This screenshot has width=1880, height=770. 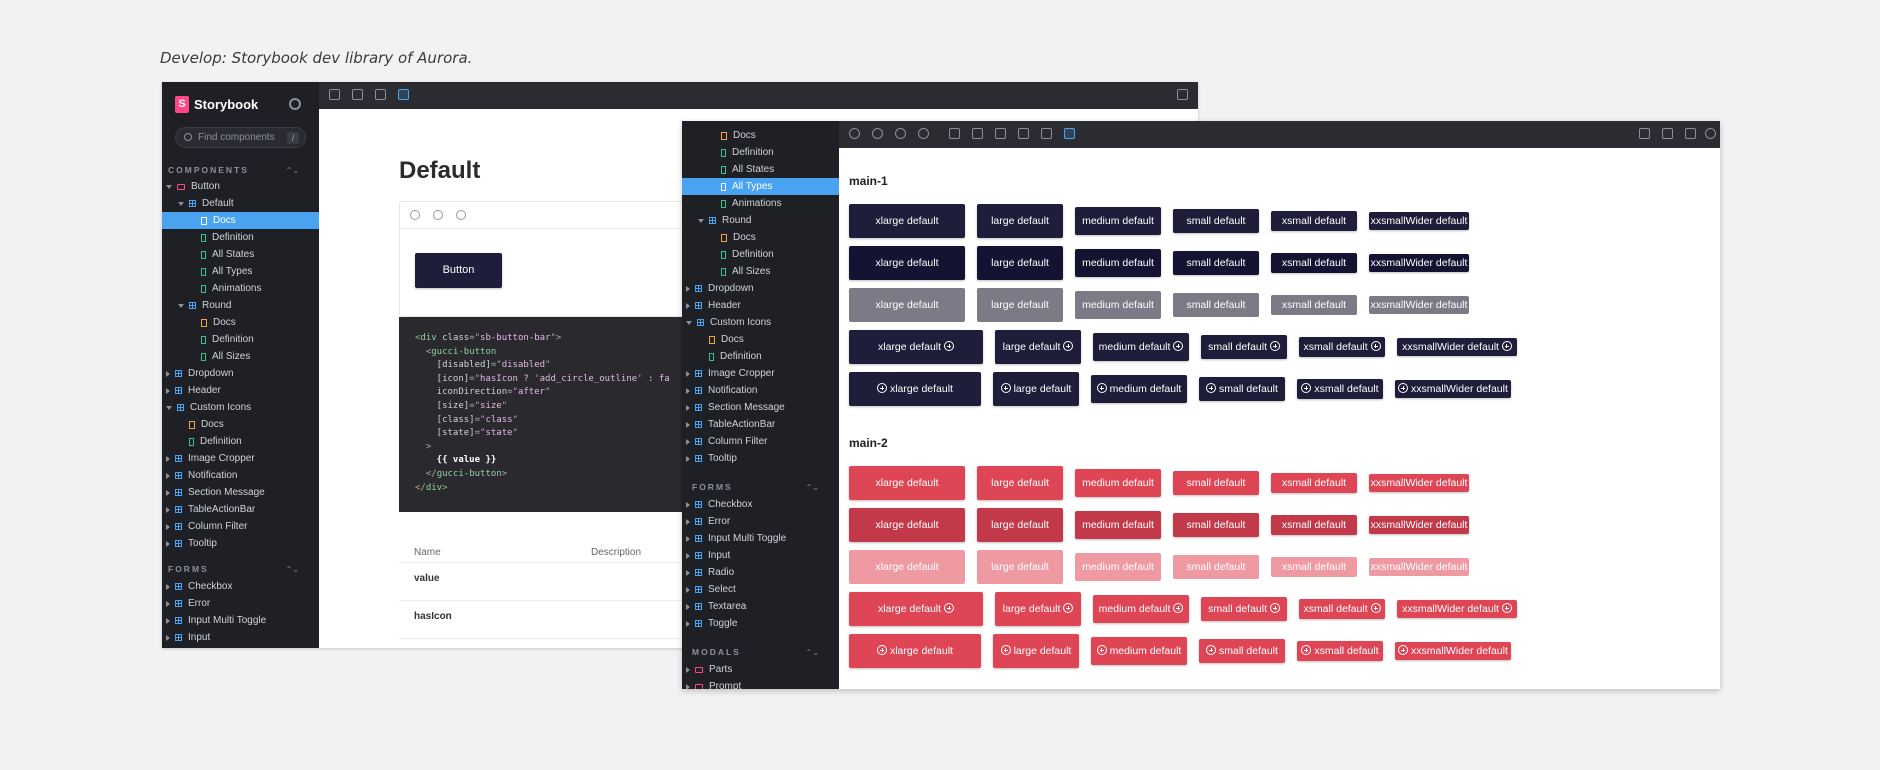 What do you see at coordinates (295, 104) in the screenshot?
I see `gear-icon` at bounding box center [295, 104].